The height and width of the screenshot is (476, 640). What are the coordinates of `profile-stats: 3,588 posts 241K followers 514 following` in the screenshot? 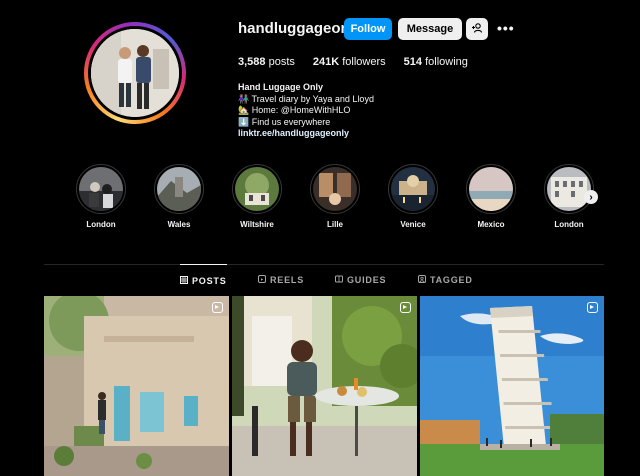 It's located at (353, 62).